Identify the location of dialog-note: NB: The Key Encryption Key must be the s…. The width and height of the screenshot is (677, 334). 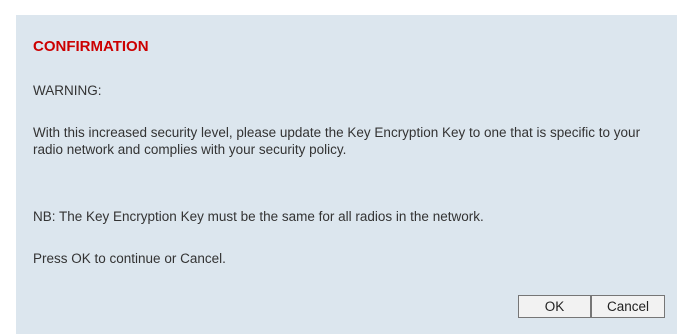
(258, 216).